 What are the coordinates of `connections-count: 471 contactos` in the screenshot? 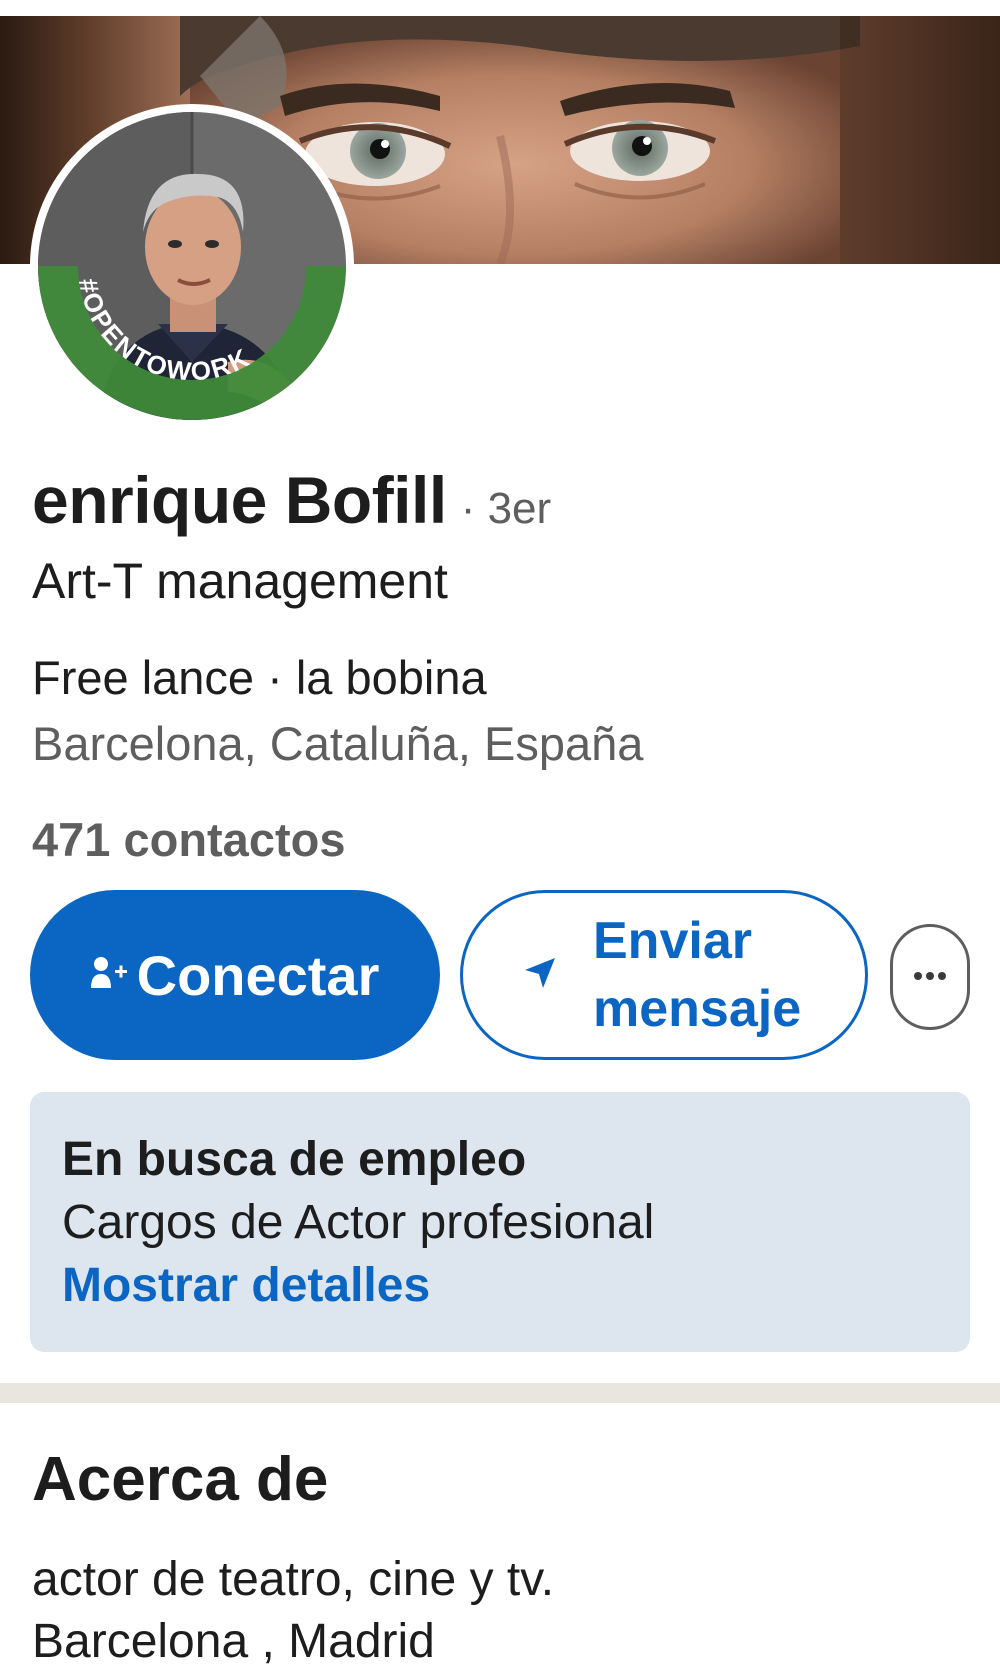 It's located at (188, 839).